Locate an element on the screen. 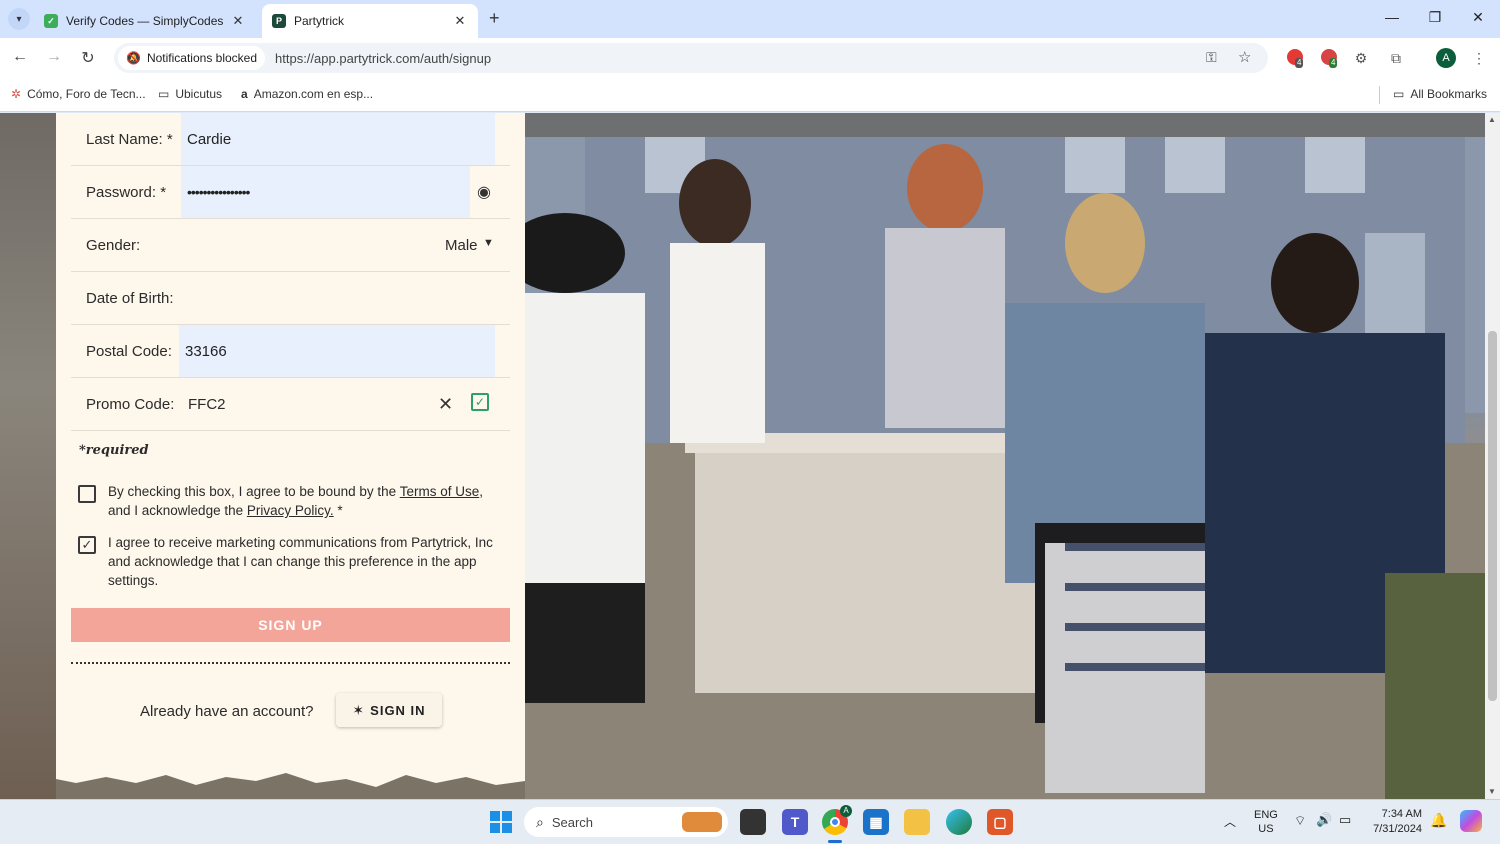 This screenshot has width=1500, height=844. promo-valid-check-icon: ✓ is located at coordinates (480, 402).